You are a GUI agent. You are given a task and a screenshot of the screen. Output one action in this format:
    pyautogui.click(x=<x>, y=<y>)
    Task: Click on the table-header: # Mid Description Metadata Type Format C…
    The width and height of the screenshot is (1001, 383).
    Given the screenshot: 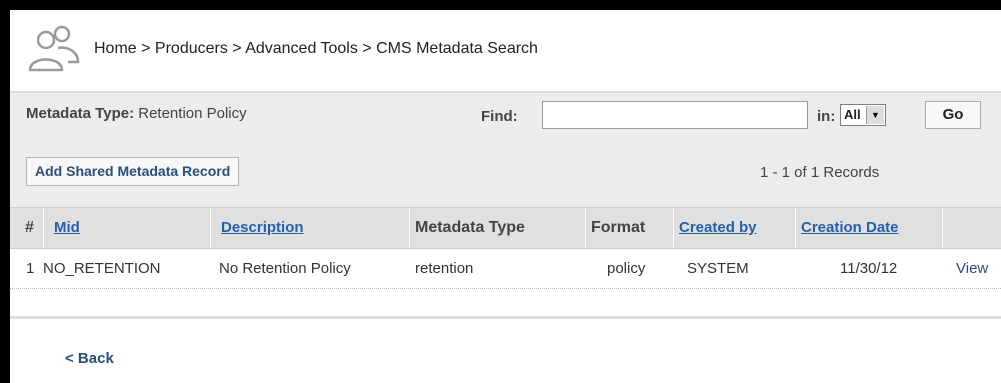 What is the action you would take?
    pyautogui.click(x=505, y=228)
    